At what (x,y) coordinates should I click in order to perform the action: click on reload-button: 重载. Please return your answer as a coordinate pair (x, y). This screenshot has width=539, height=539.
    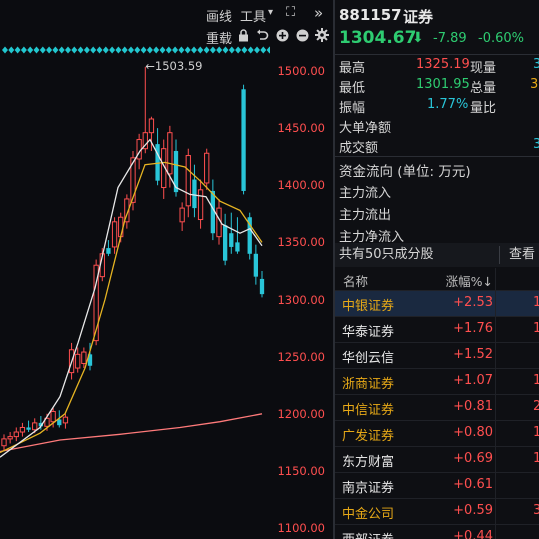
    Looking at the image, I should click on (219, 37).